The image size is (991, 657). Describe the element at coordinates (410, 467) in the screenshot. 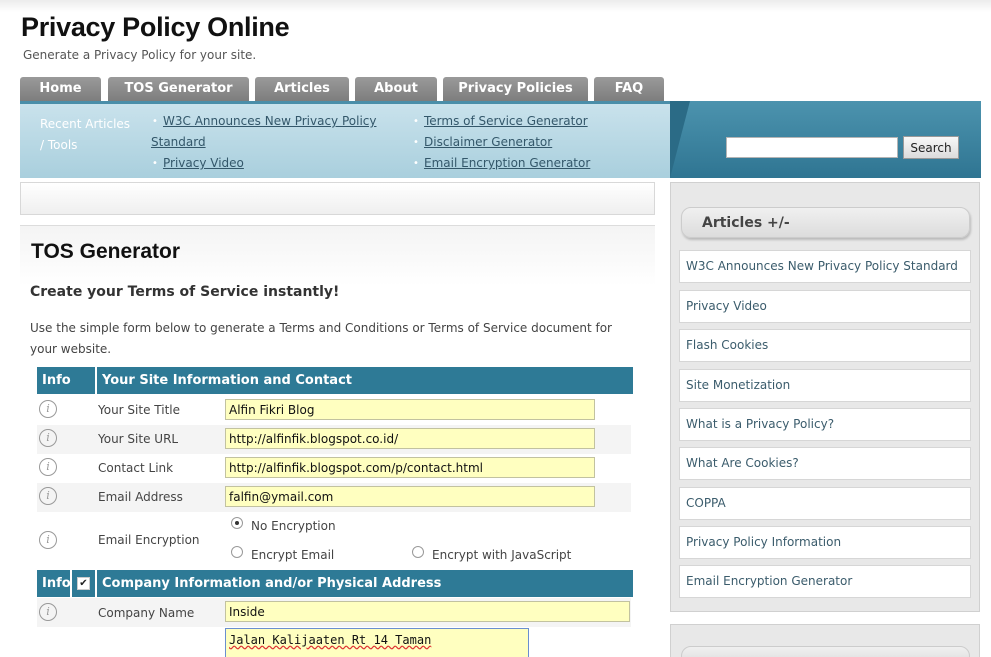

I see `contact-link-input` at that location.